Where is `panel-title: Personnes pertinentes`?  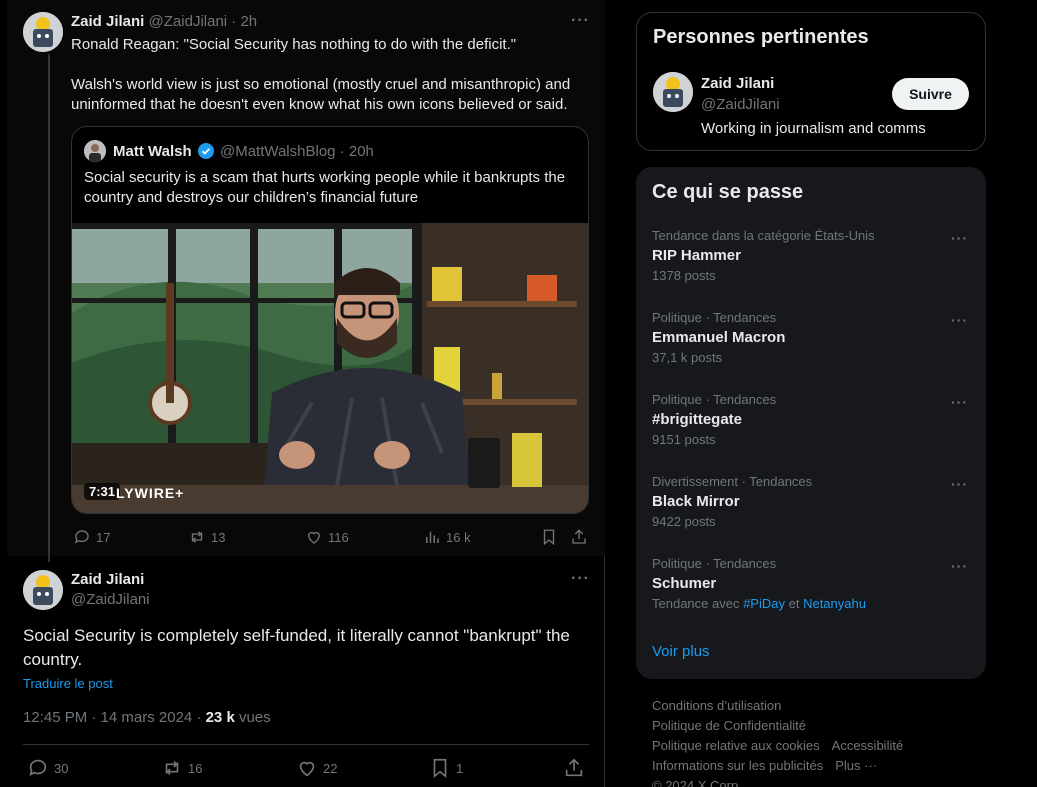 panel-title: Personnes pertinentes is located at coordinates (761, 37).